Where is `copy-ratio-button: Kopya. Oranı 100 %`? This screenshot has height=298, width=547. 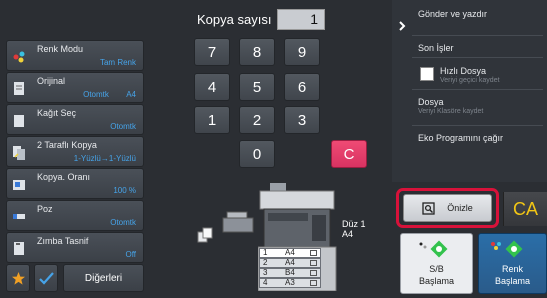
copy-ratio-button: Kopya. Oranı 100 % is located at coordinates (75, 183).